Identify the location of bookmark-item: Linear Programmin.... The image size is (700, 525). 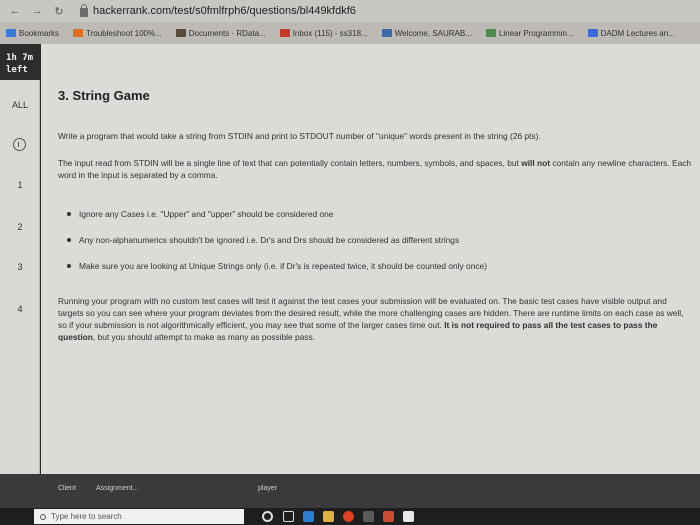
(529, 33).